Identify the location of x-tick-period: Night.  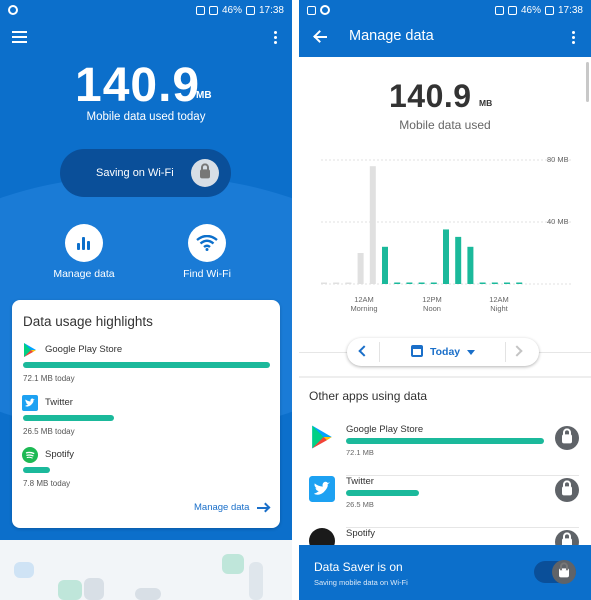
(499, 308).